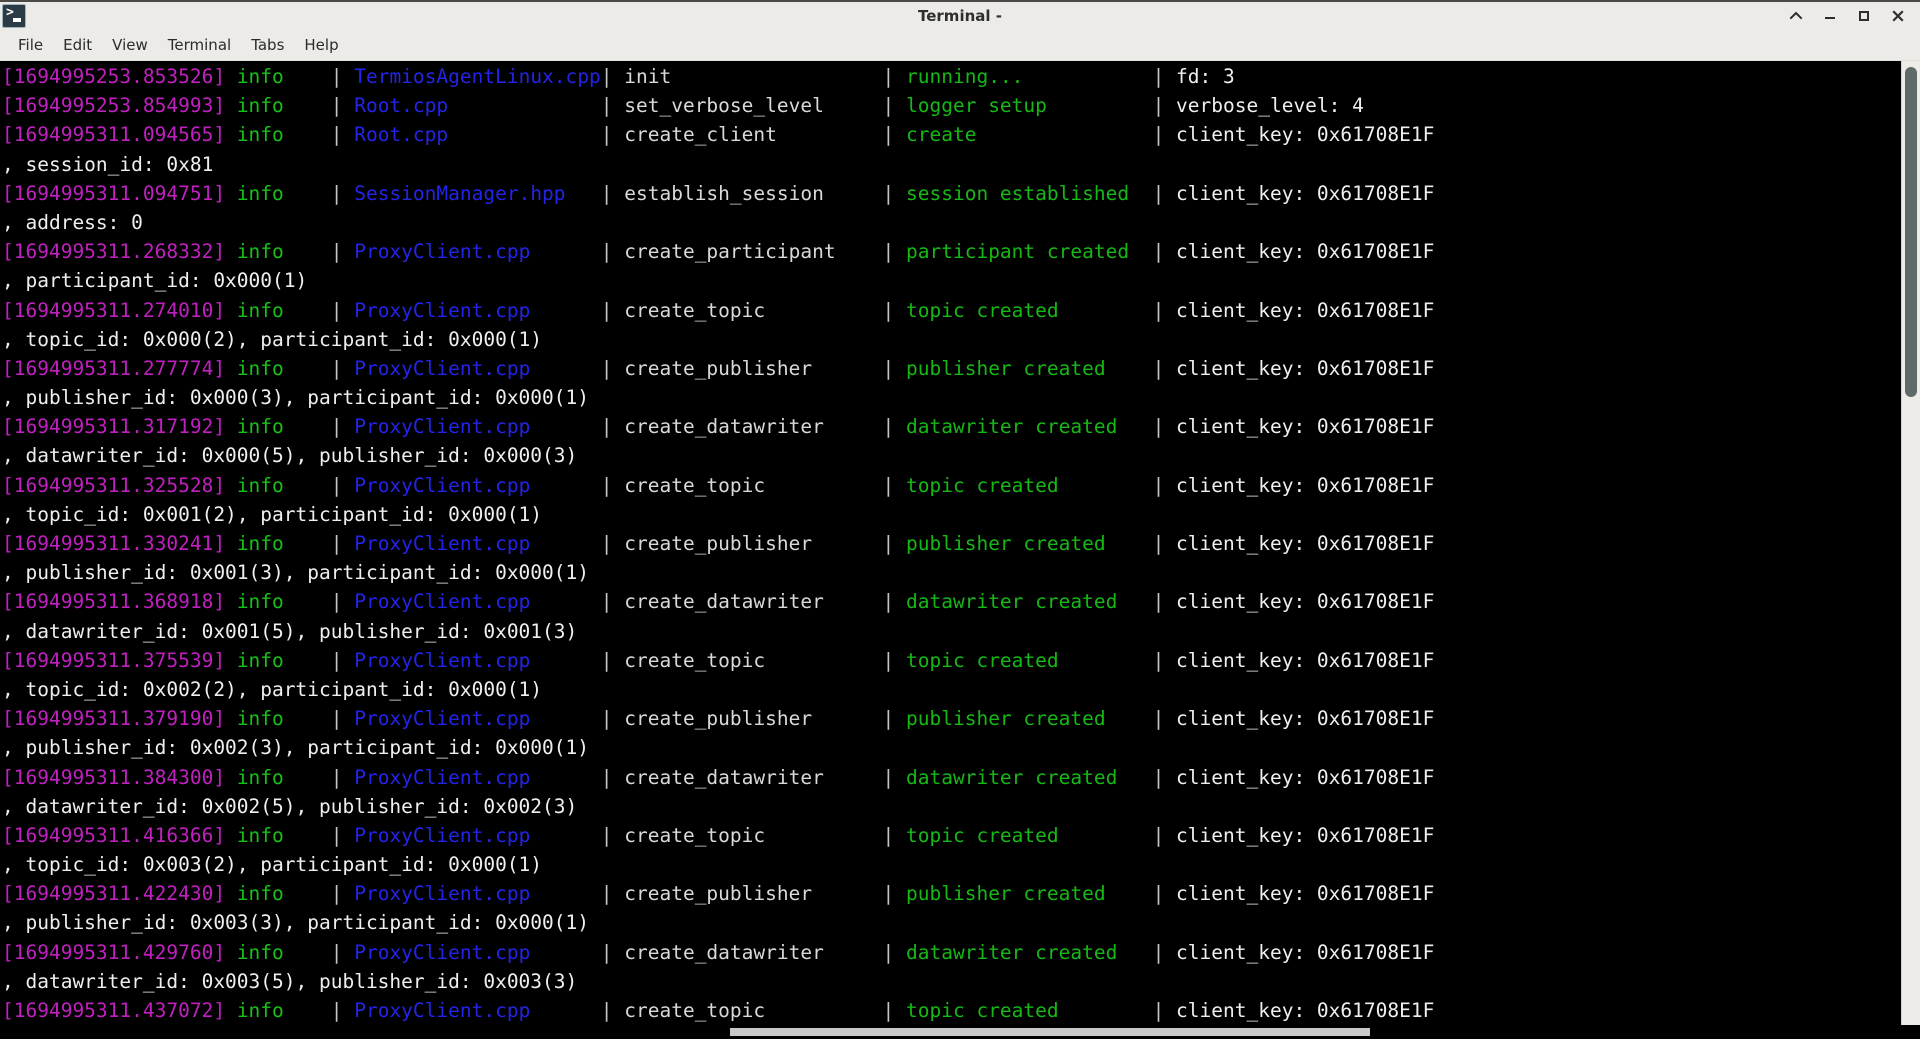 This screenshot has width=1920, height=1039. I want to click on menu-item-tabs: Tabs, so click(267, 45).